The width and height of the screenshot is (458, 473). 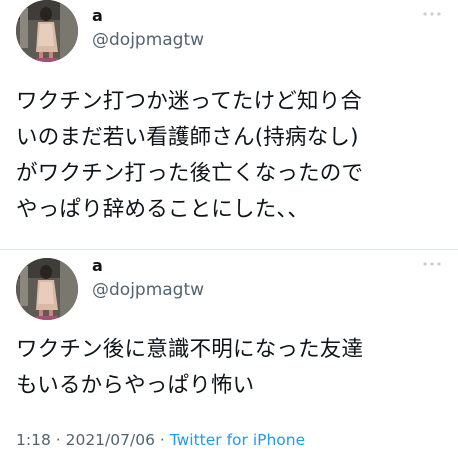 What do you see at coordinates (190, 367) in the screenshot?
I see `tweet-text: ワクチン後に意識不明になった友達 もいるからやっぱり怖い` at bounding box center [190, 367].